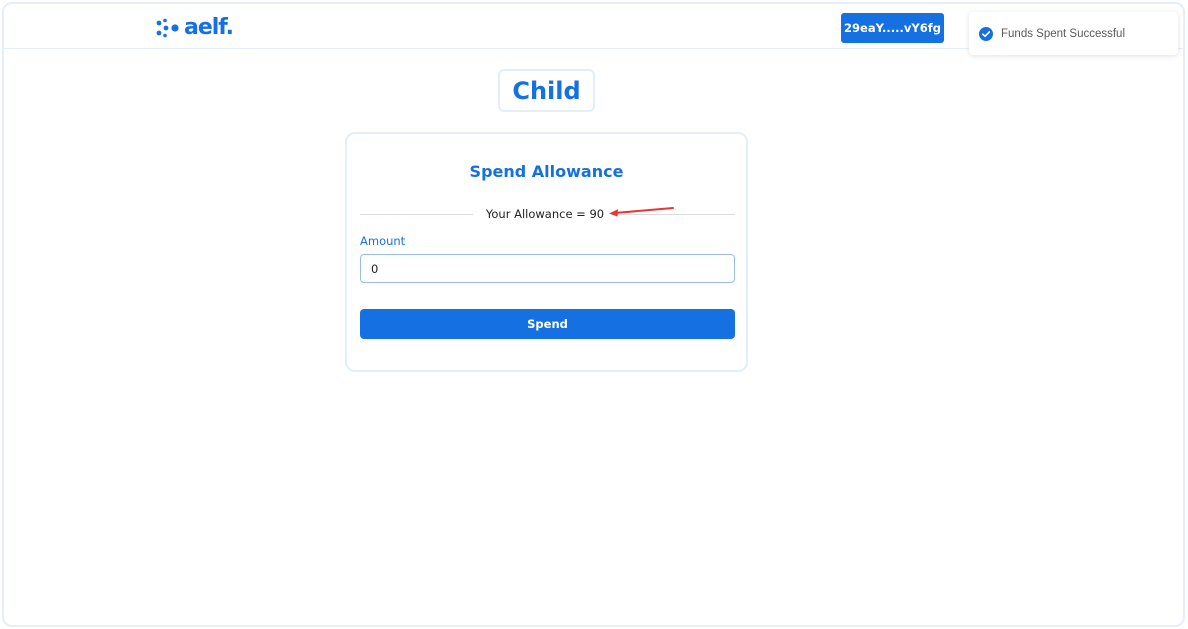  What do you see at coordinates (545, 214) in the screenshot?
I see `allowance-text: Your Allowance = 90` at bounding box center [545, 214].